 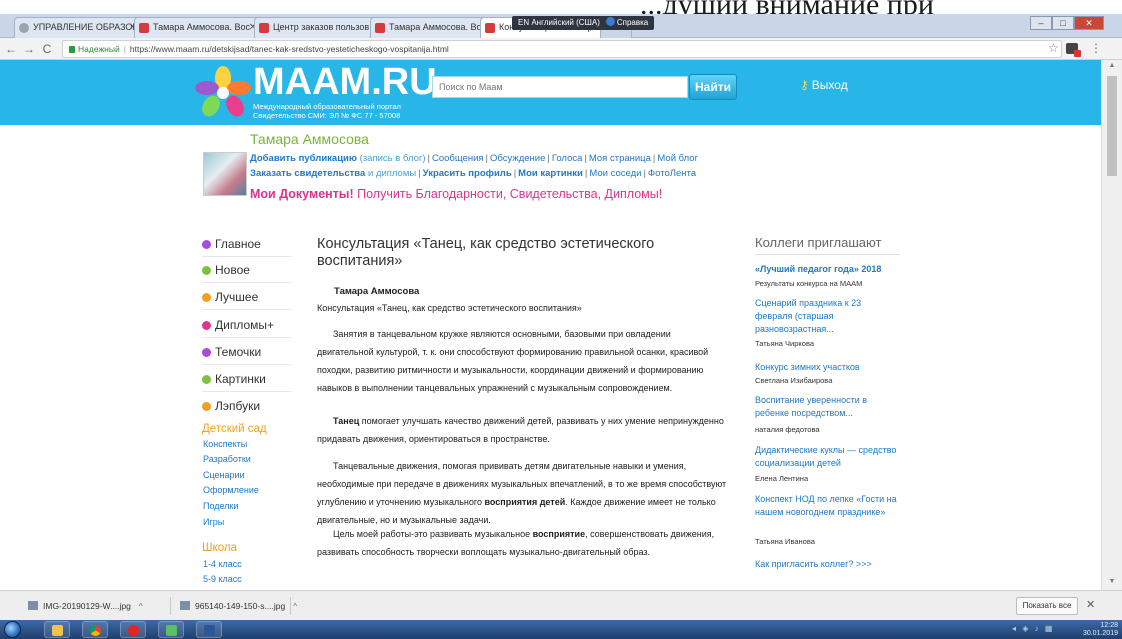 I want to click on kg-link-notes: Конспекты, so click(x=225, y=444).